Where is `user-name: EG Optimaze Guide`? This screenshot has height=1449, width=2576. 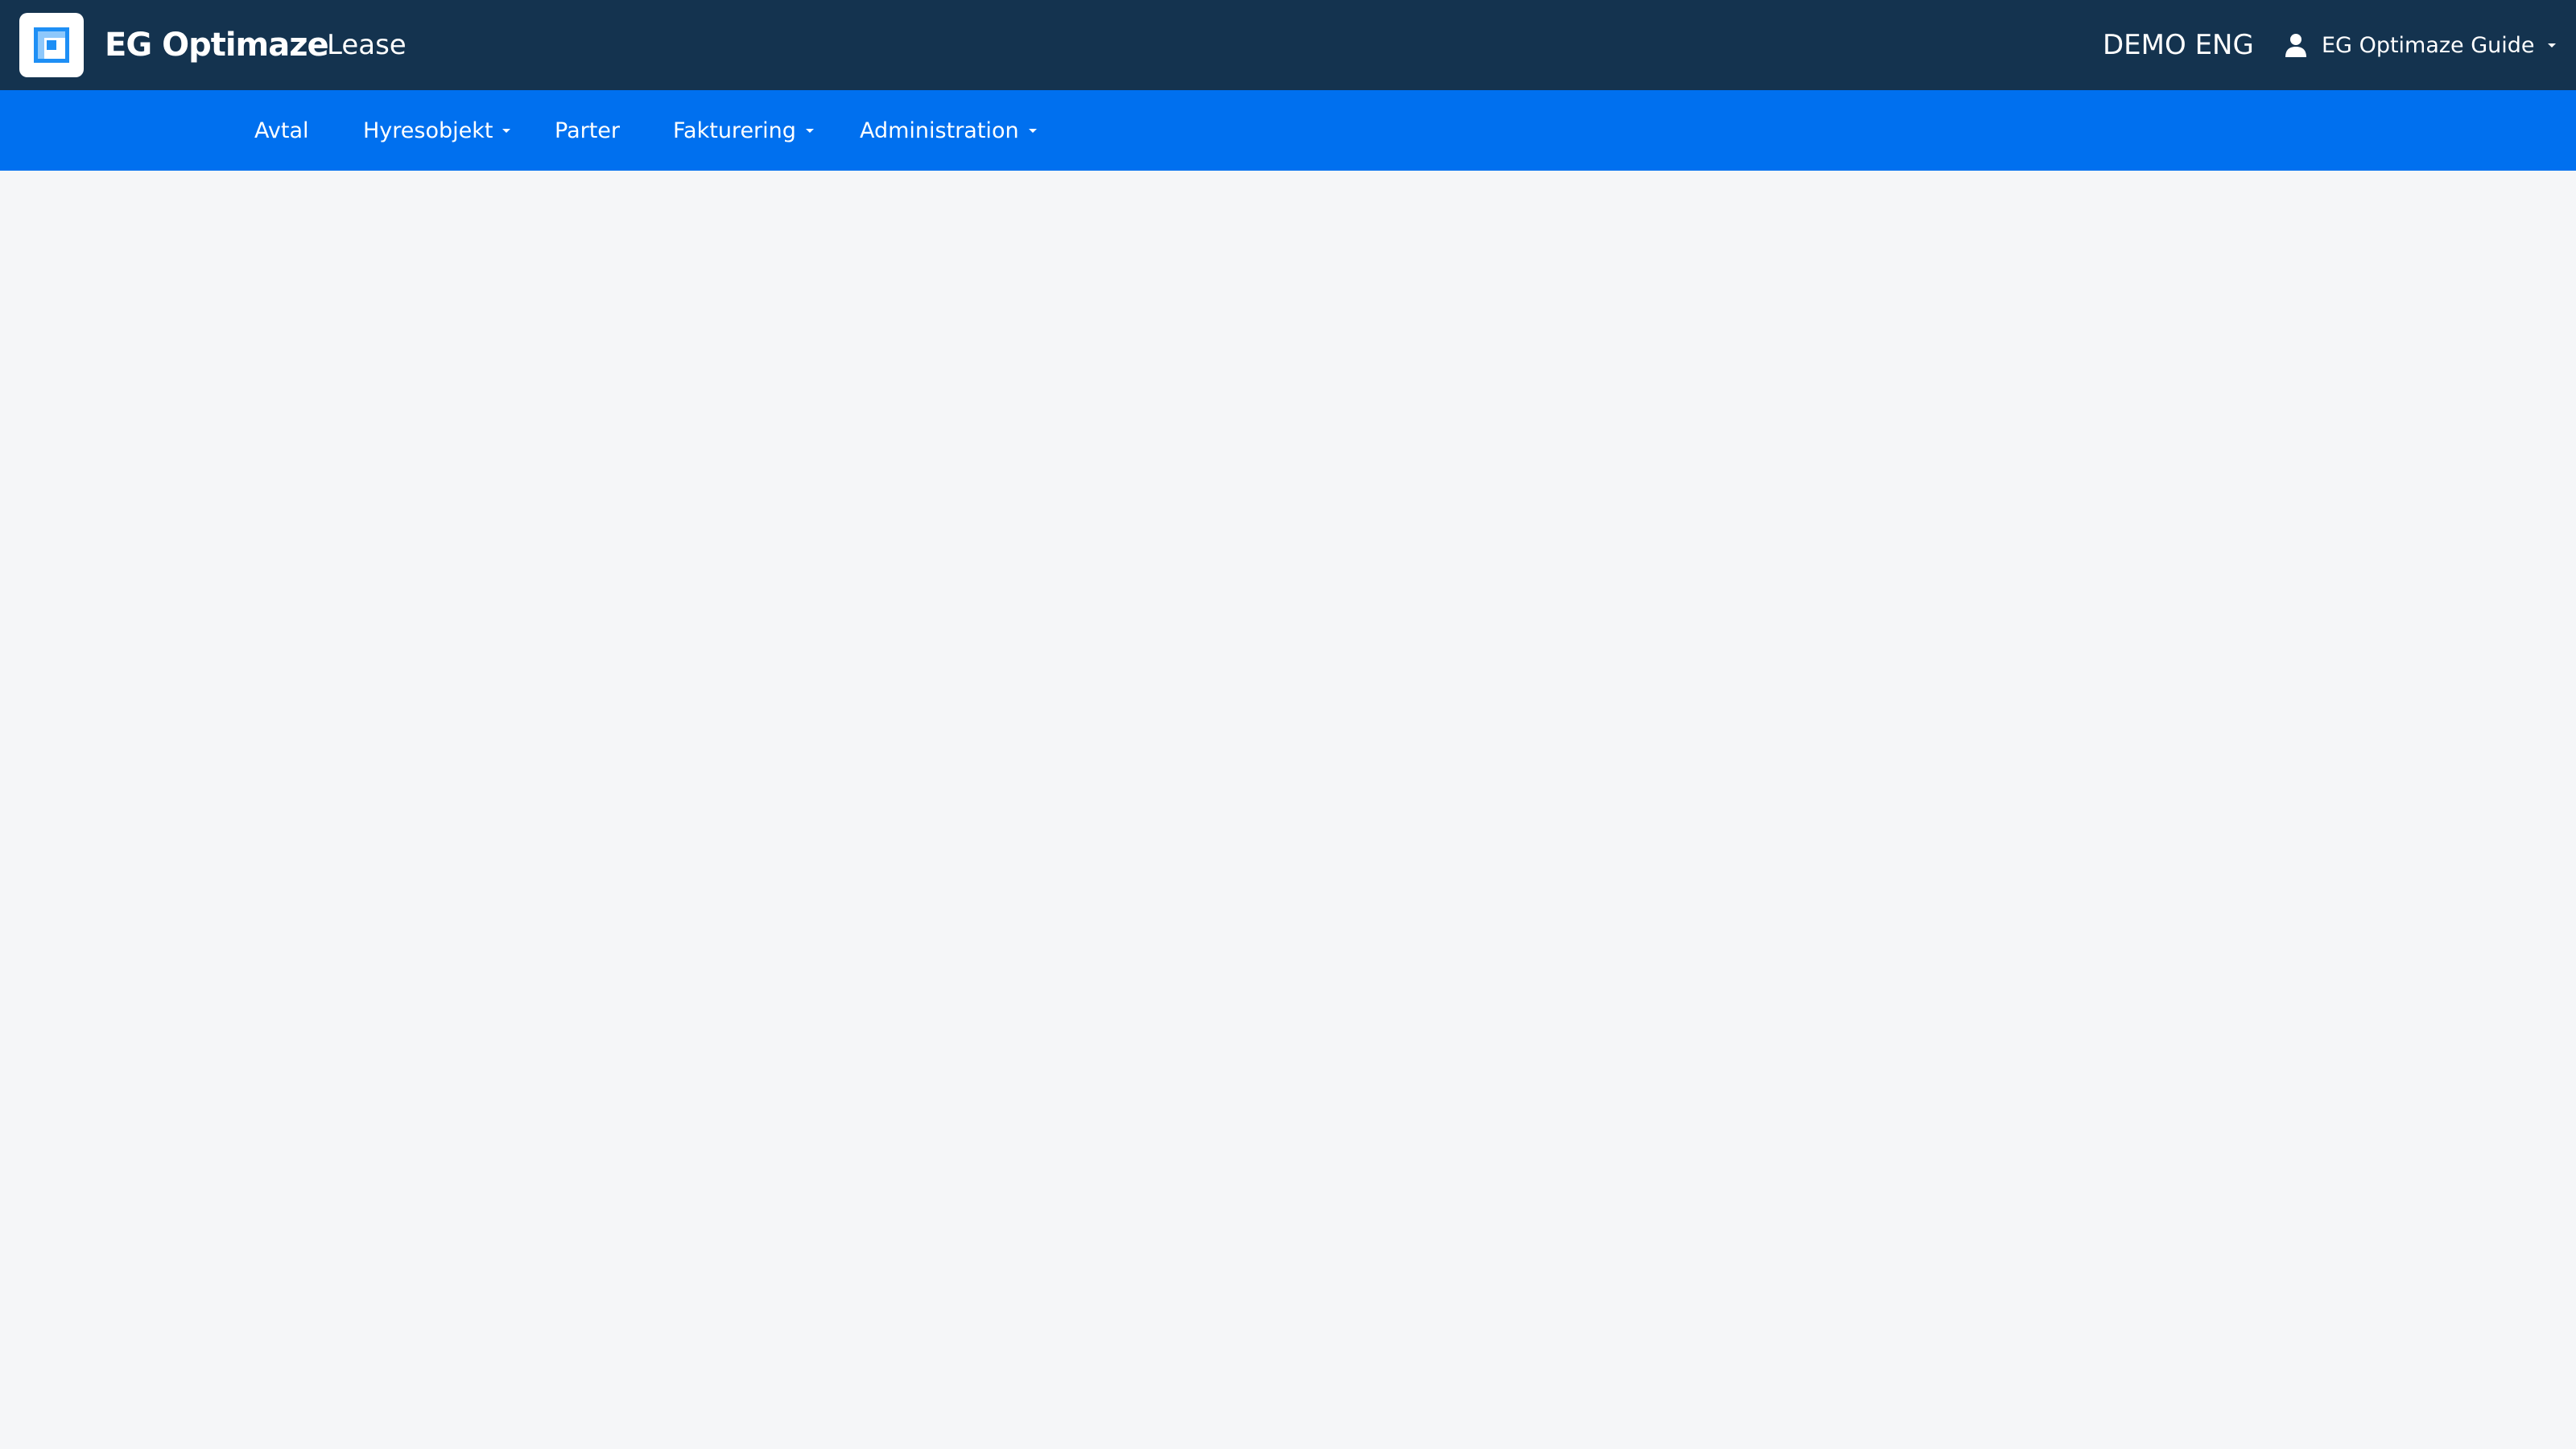 user-name: EG Optimaze Guide is located at coordinates (2428, 45).